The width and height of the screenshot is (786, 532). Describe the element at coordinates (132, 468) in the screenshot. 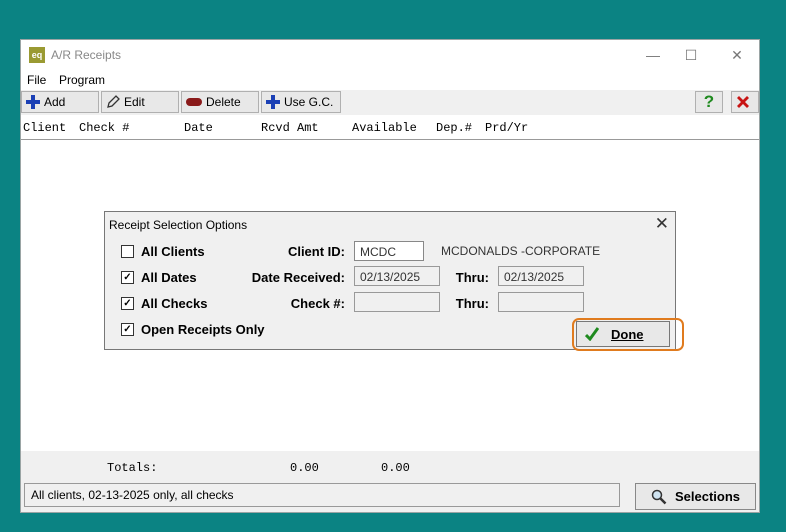

I see `totals-label: Totals:` at that location.